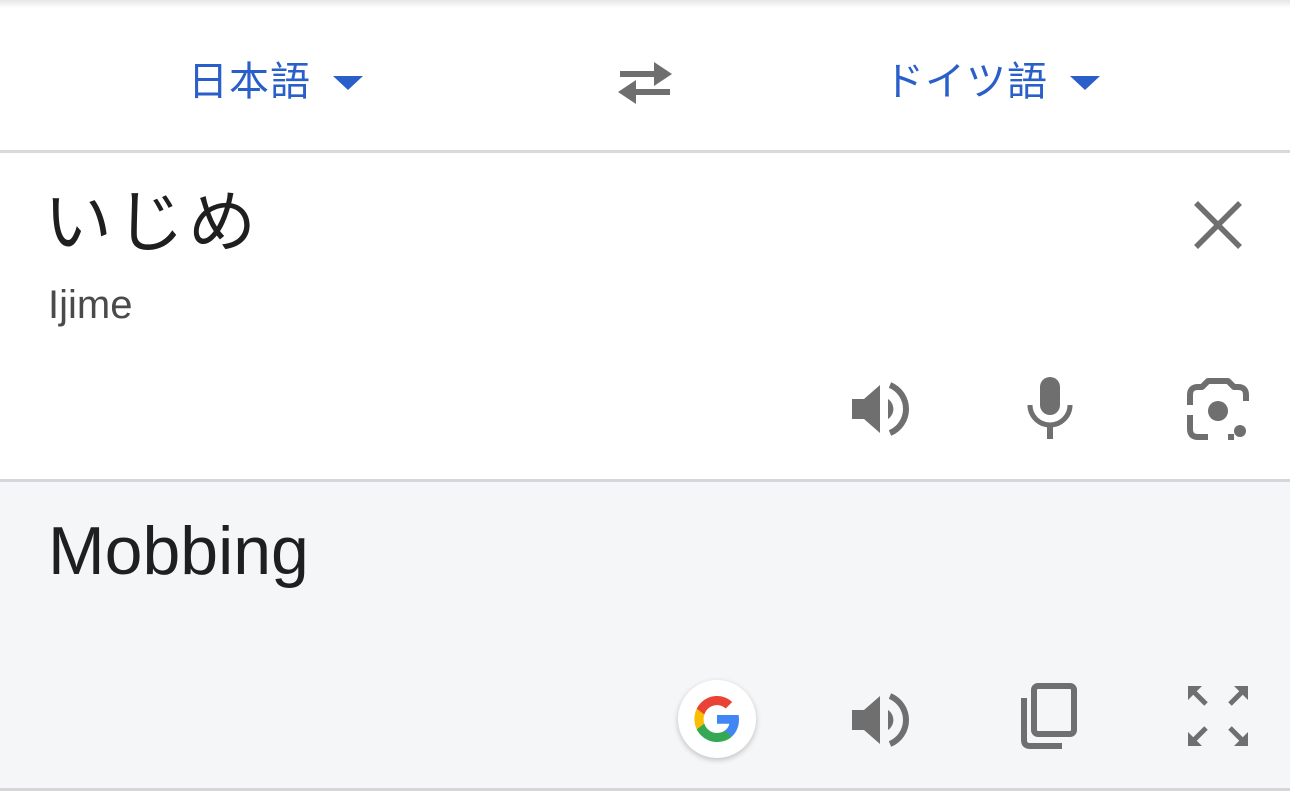 Image resolution: width=1290 pixels, height=791 pixels. I want to click on fullscreen-icon, so click(1218, 716).